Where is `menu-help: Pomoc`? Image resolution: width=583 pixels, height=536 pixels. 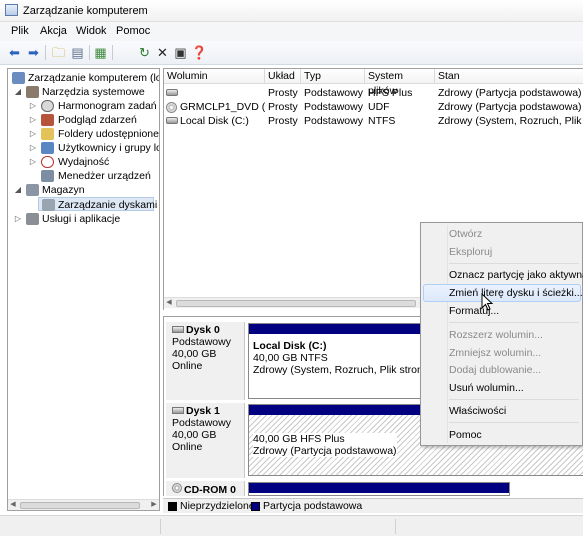
menu-help: Pomoc is located at coordinates (133, 31).